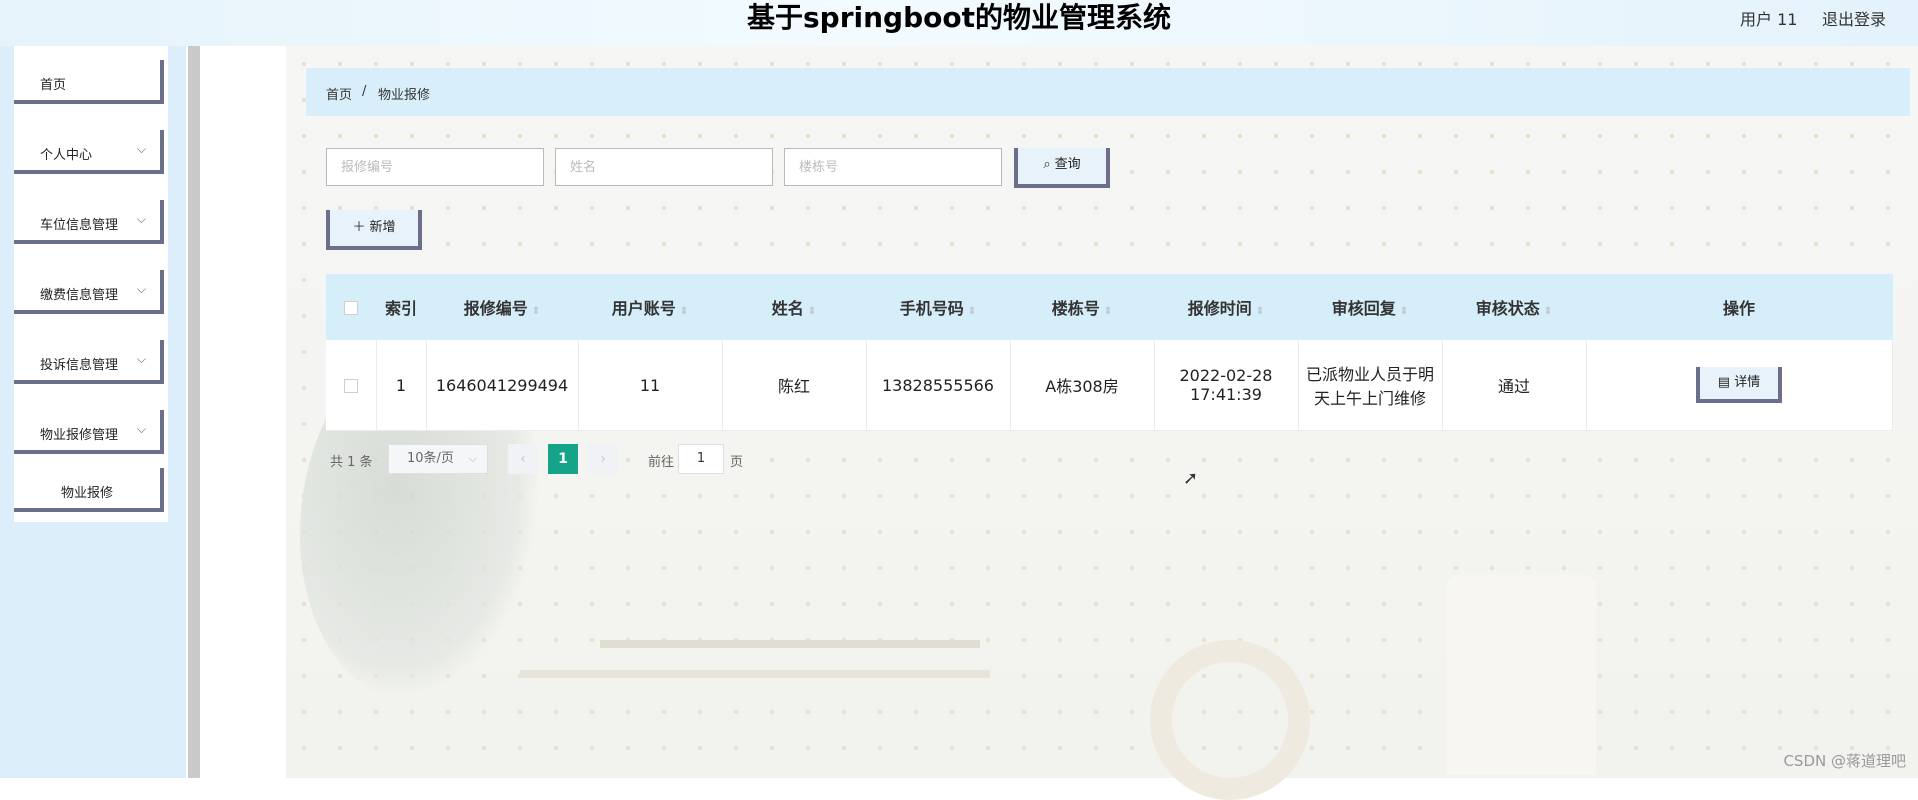 The height and width of the screenshot is (800, 1918). I want to click on sidebar-item-label: 首页, so click(53, 85).